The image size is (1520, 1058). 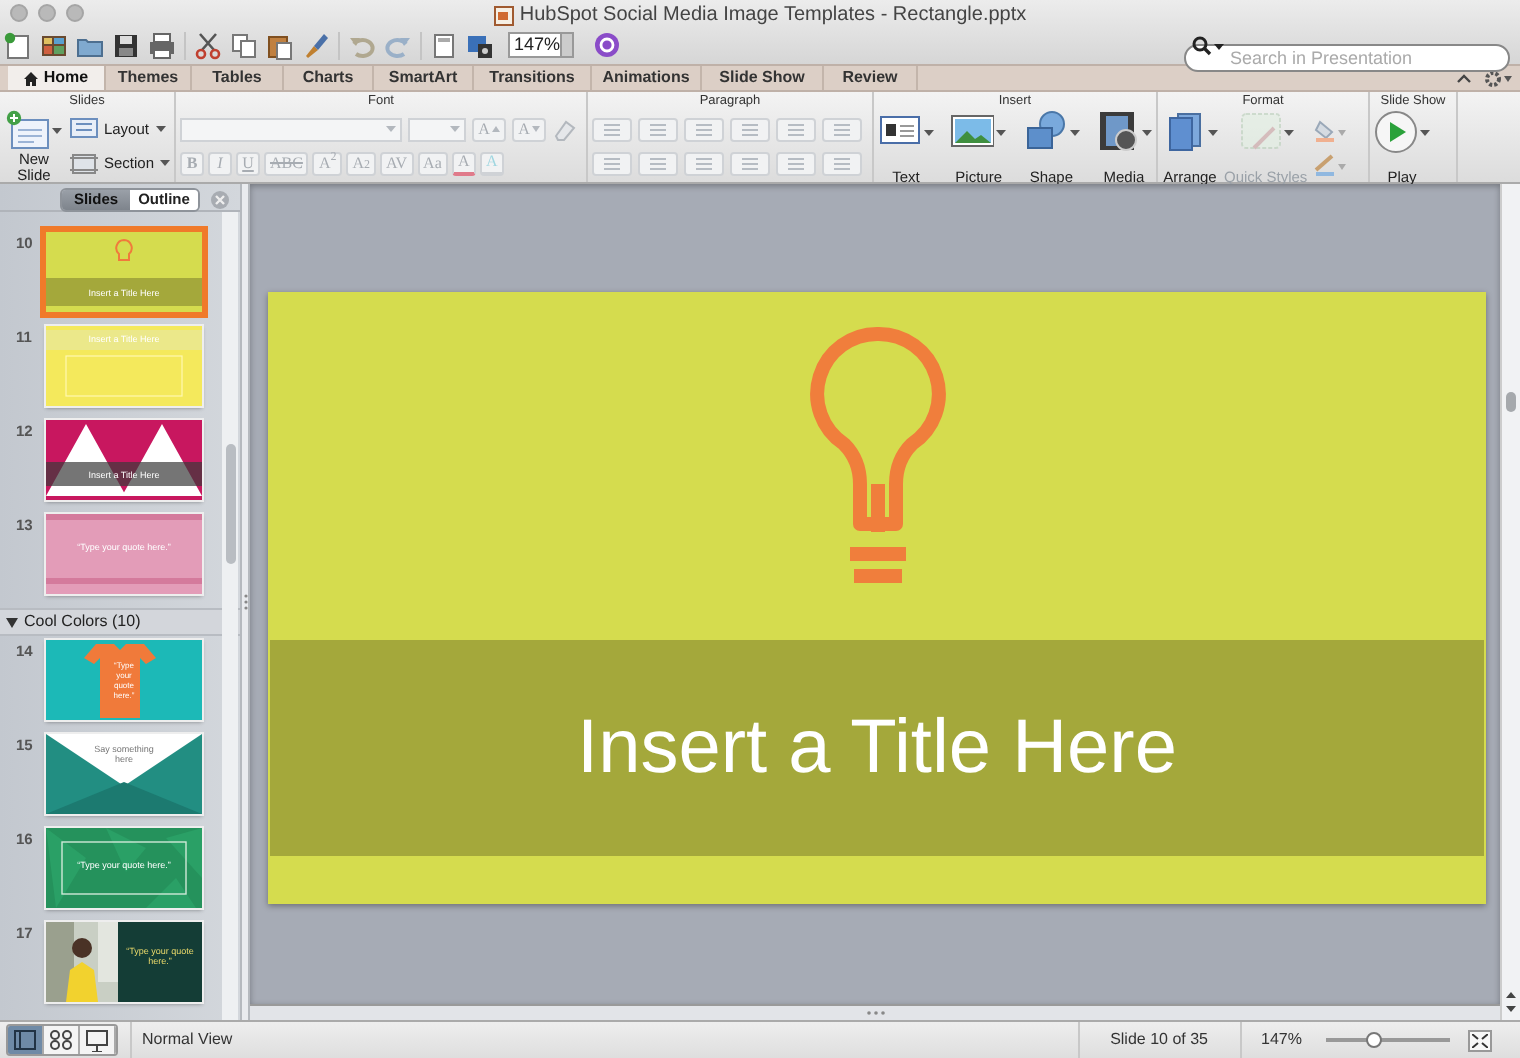 I want to click on collapse-ribbon-icon, so click(x=1464, y=78).